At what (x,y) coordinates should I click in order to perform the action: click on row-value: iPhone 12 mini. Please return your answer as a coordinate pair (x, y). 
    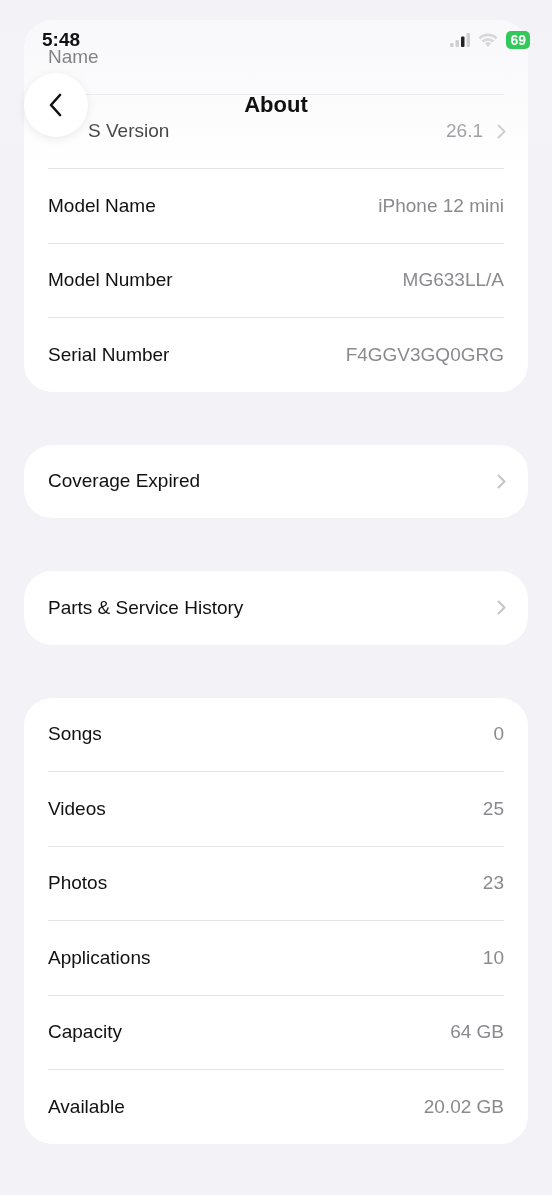
    Looking at the image, I should click on (441, 205).